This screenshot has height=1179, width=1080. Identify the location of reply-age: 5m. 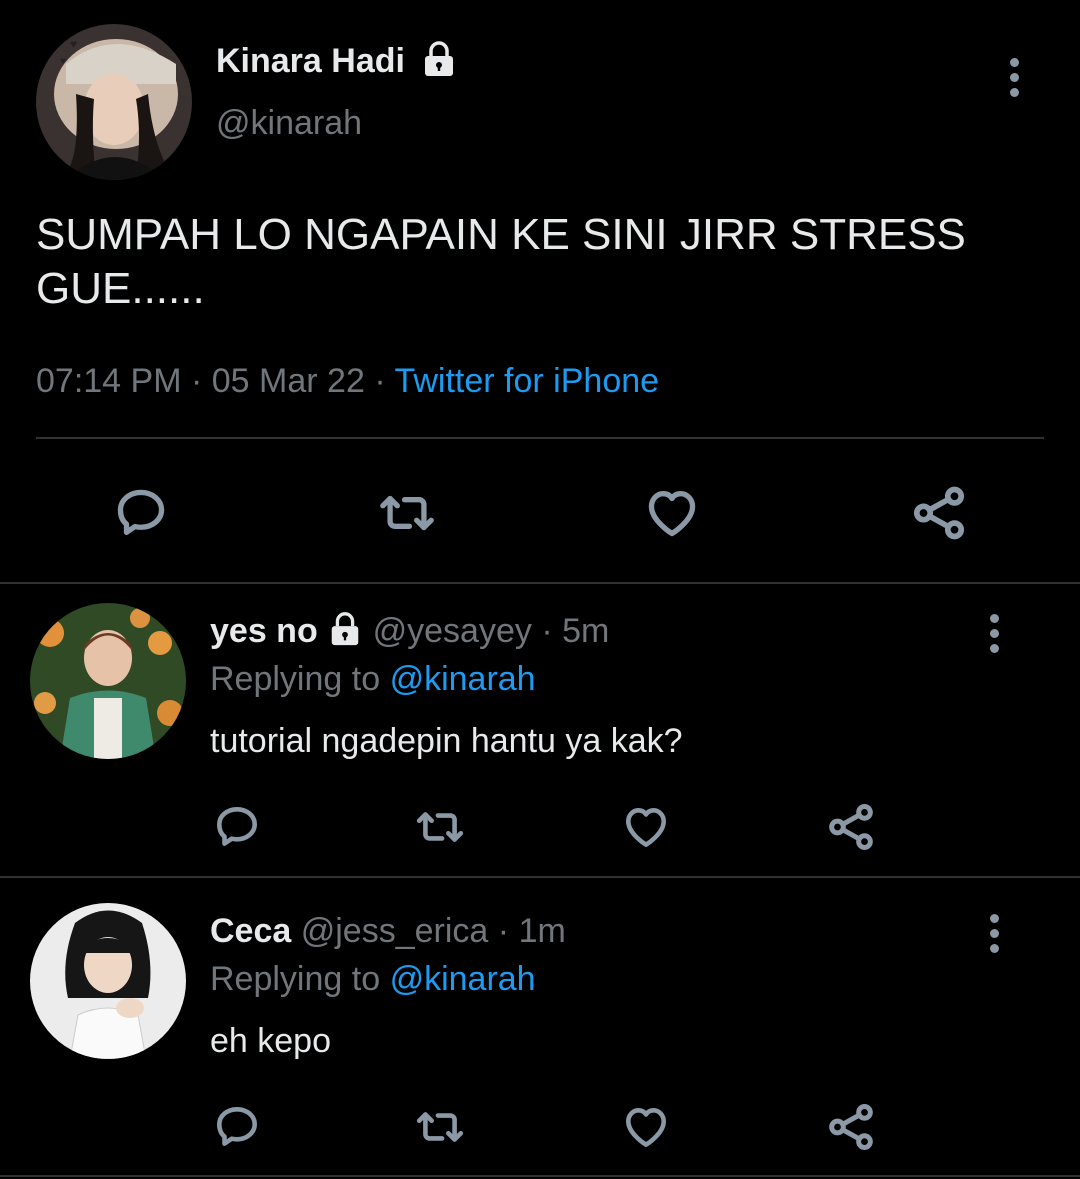
(586, 631).